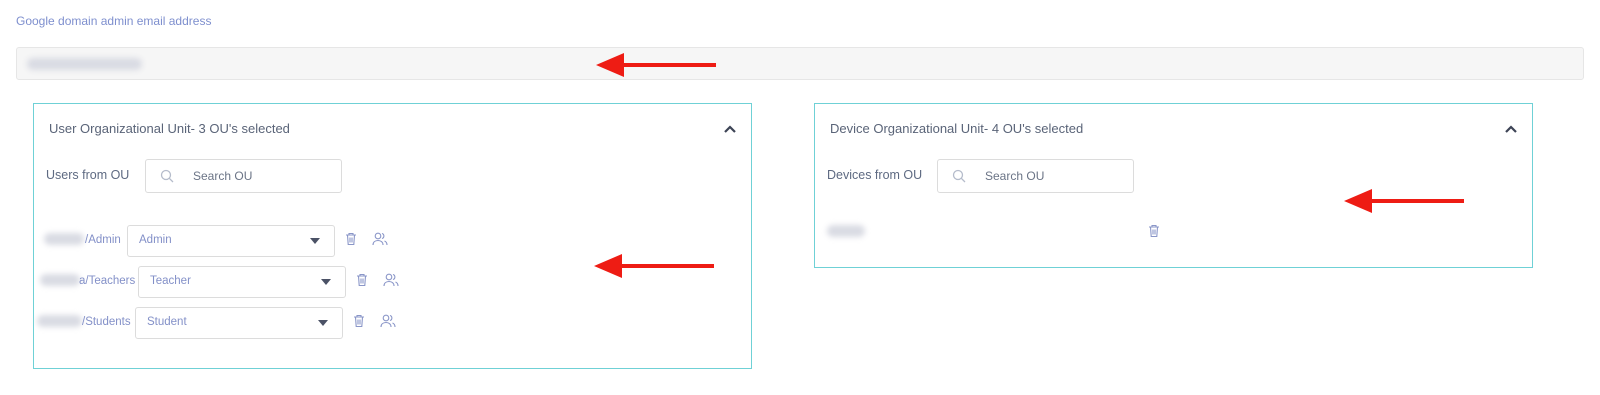  I want to click on role-select-value: Teacher, so click(170, 281).